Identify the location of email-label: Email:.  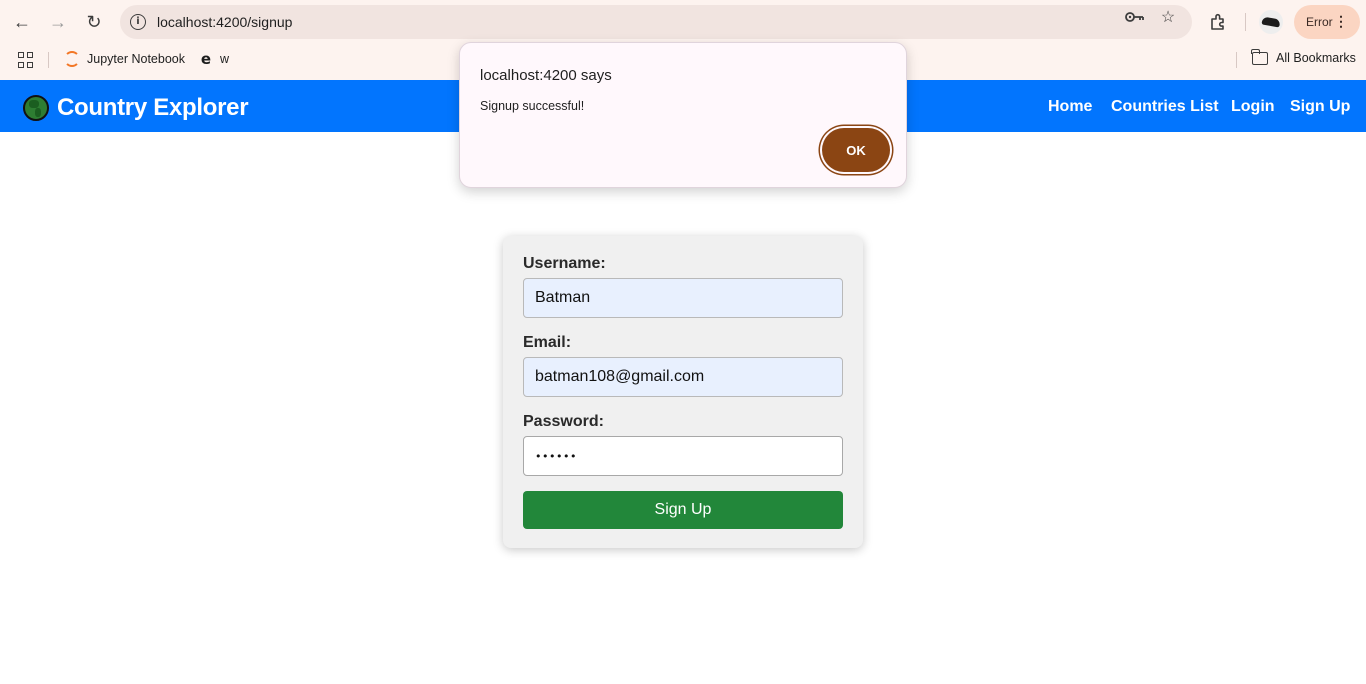
(547, 342).